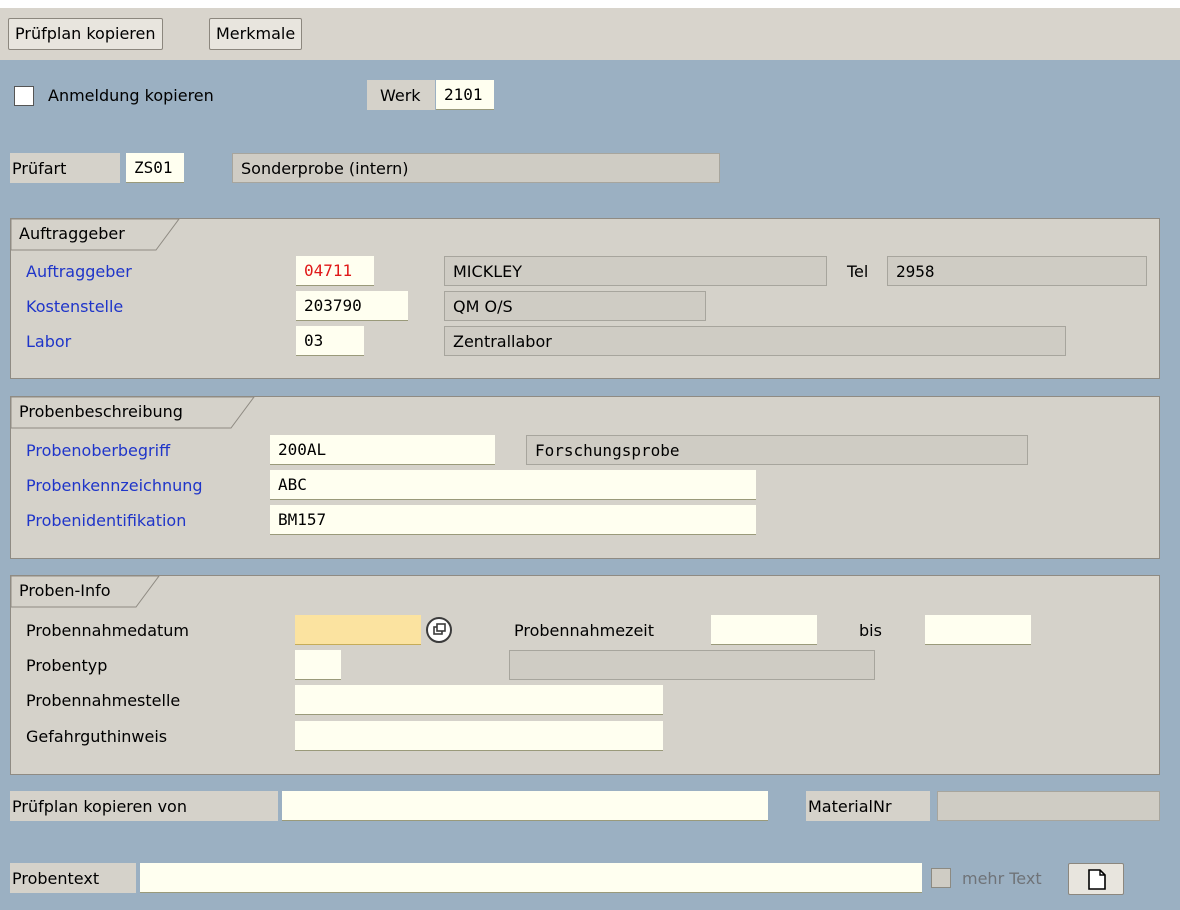 The height and width of the screenshot is (910, 1180). Describe the element at coordinates (400, 95) in the screenshot. I see `werk-label: Werk` at that location.